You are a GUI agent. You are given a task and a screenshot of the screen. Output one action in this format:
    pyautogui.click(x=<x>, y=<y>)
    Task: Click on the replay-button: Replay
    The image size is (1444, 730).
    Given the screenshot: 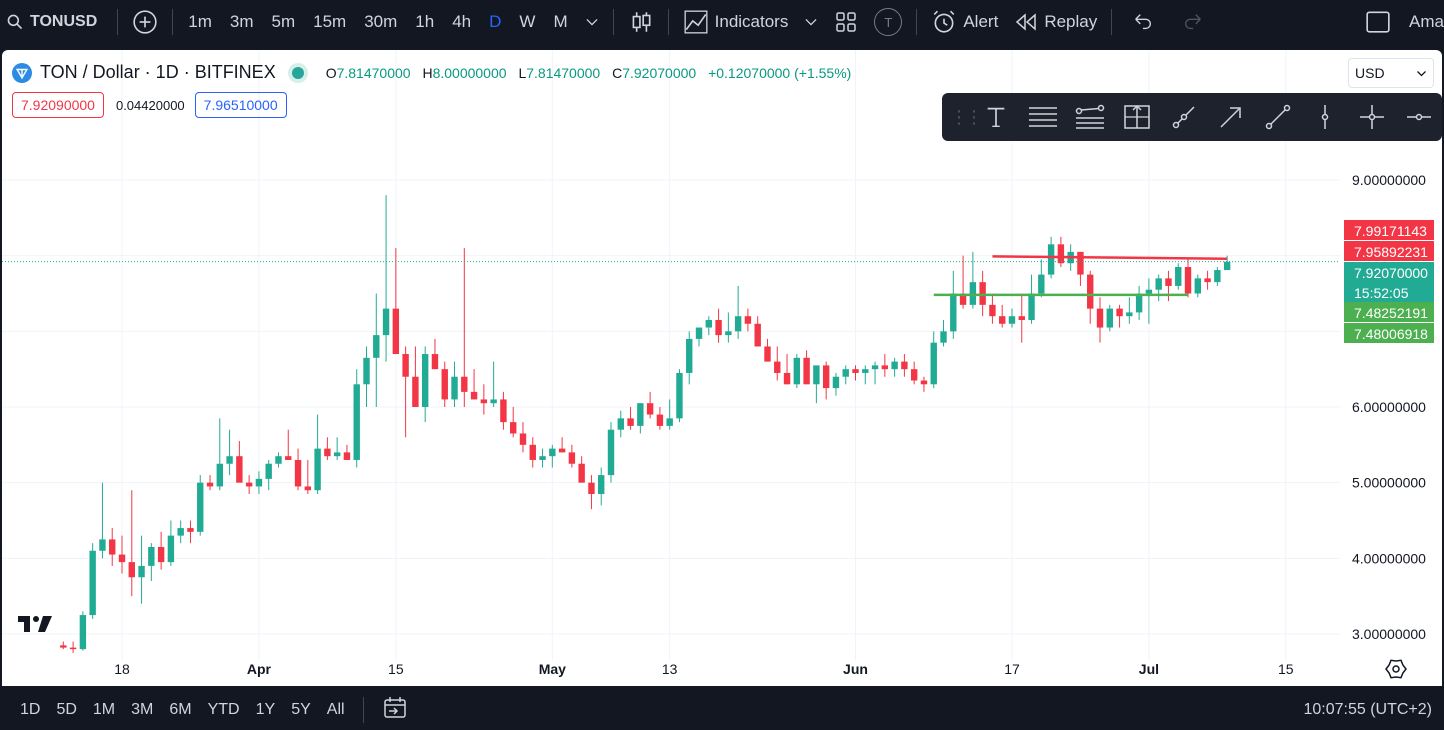 What is the action you would take?
    pyautogui.click(x=1055, y=22)
    